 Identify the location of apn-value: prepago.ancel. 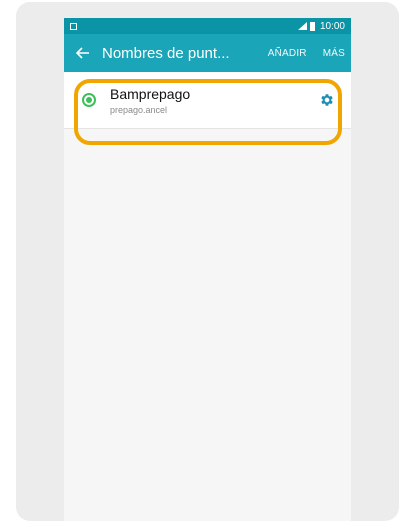
(139, 109).